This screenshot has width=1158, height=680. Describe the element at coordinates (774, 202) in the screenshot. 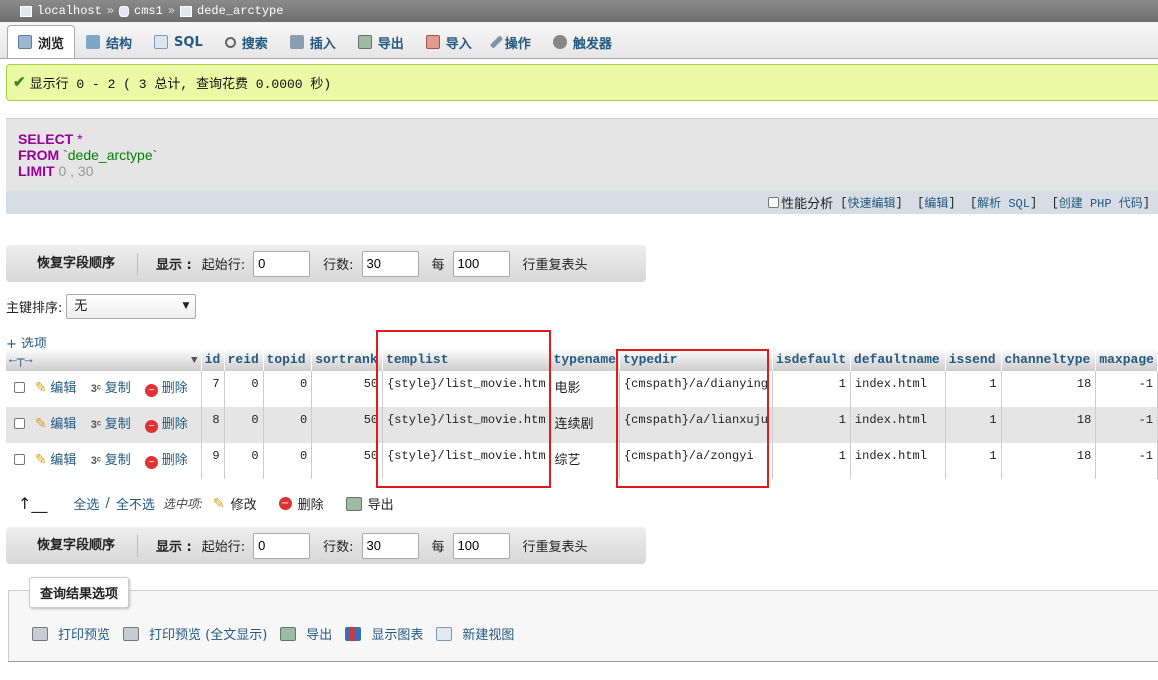

I see `profiling-checkbox` at that location.